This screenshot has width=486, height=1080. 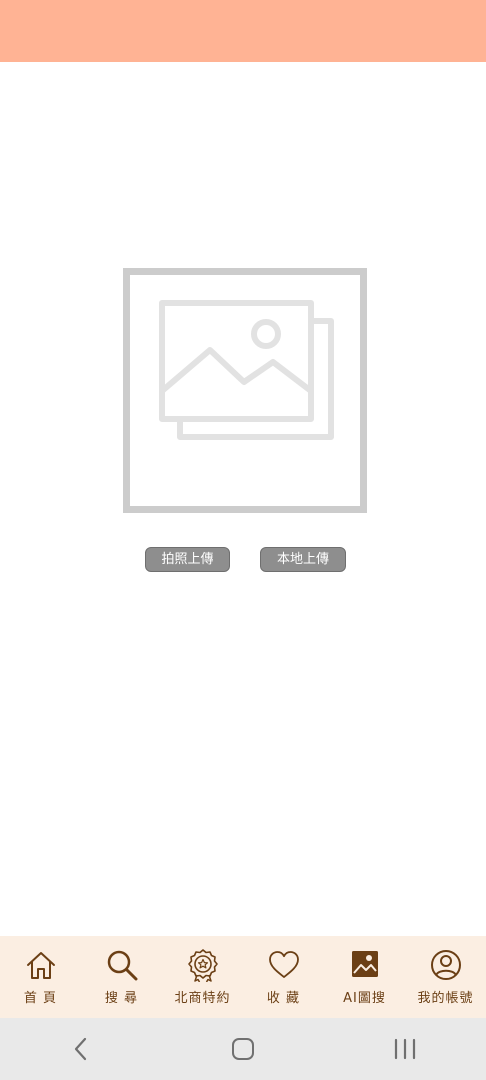 What do you see at coordinates (40, 965) in the screenshot?
I see `home-icon` at bounding box center [40, 965].